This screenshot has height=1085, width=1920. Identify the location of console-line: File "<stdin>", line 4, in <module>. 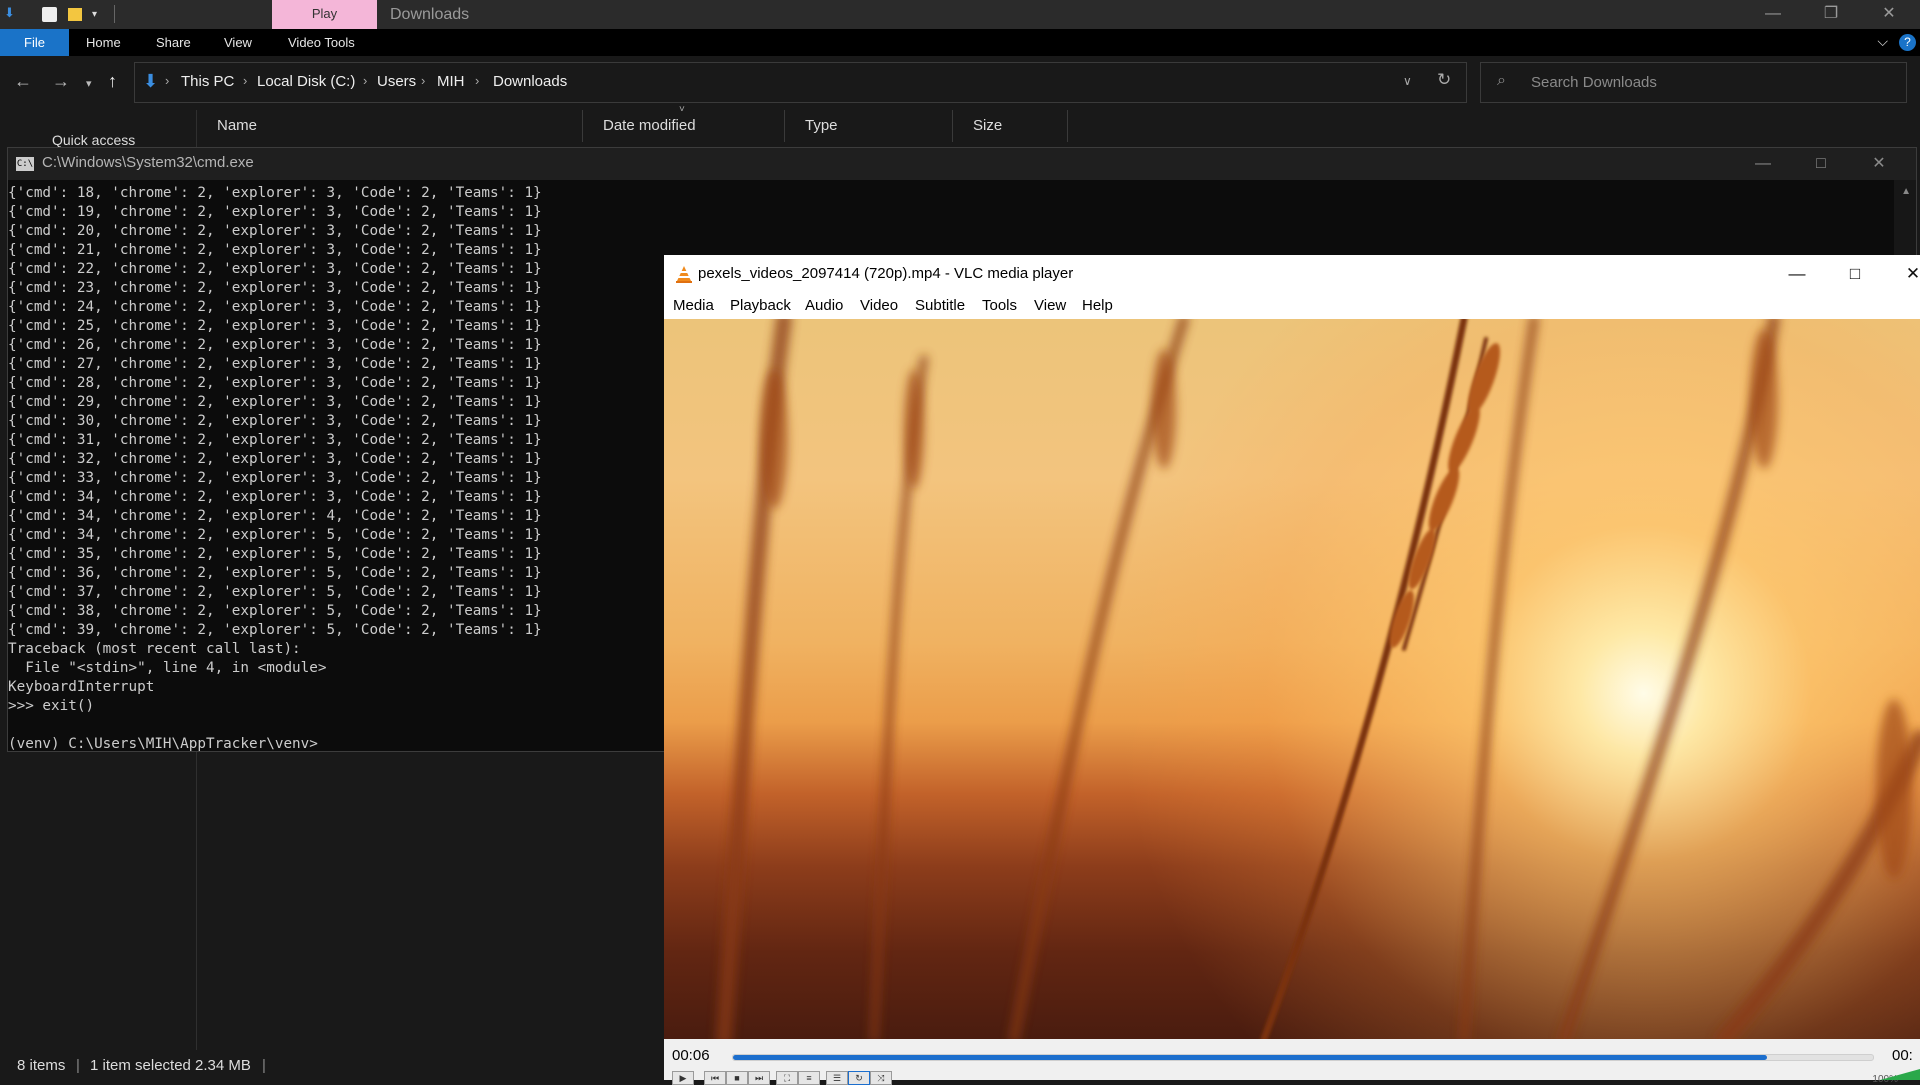
(167, 668).